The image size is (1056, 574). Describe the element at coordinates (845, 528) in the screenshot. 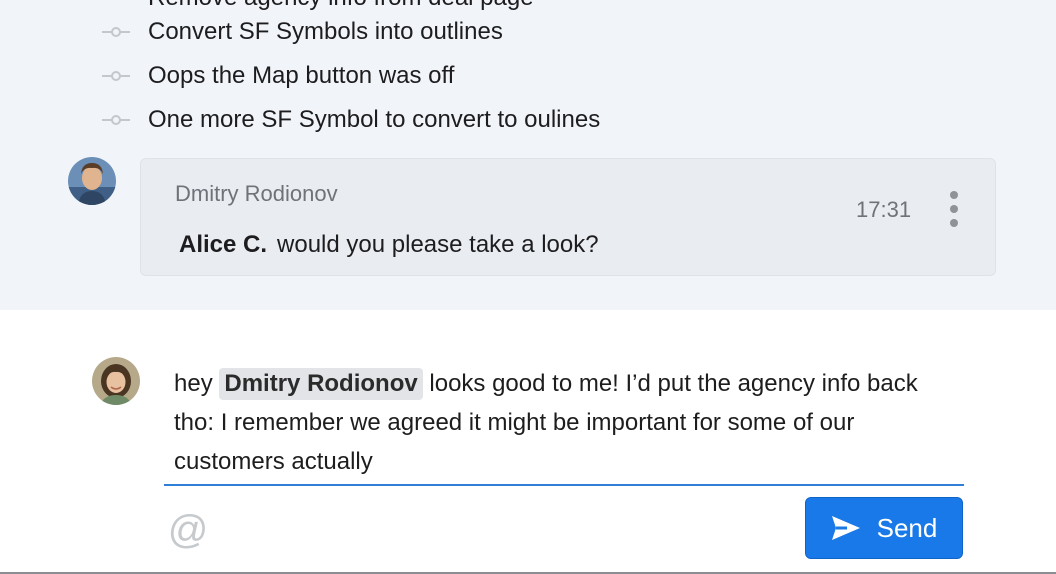

I see `paper-plane-icon` at that location.